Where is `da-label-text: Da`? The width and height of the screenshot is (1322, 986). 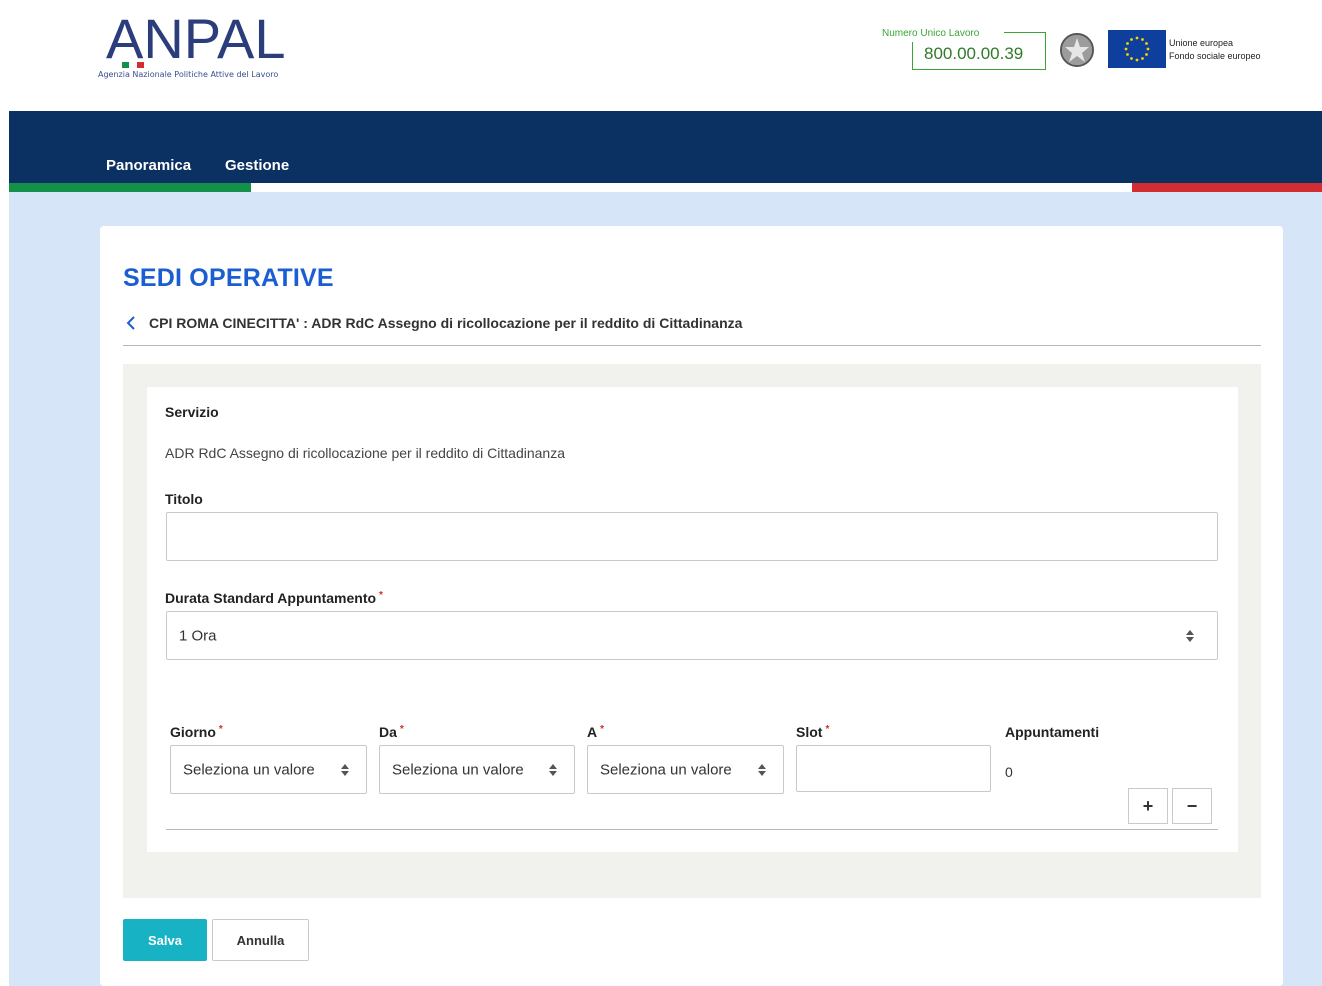
da-label-text: Da is located at coordinates (388, 732).